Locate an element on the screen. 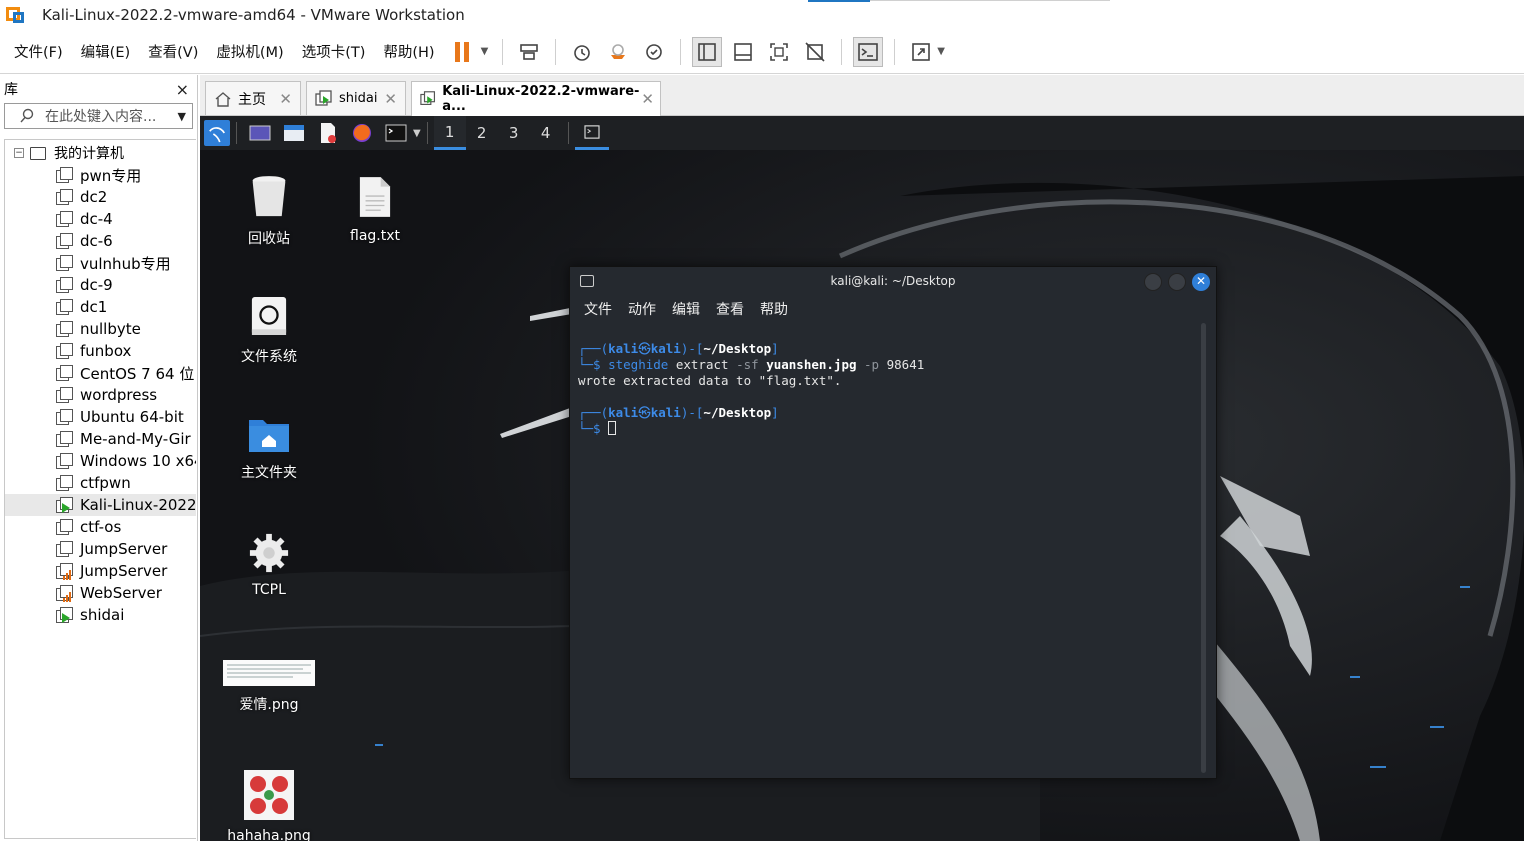  terminal-scrollbar is located at coordinates (1203, 548).